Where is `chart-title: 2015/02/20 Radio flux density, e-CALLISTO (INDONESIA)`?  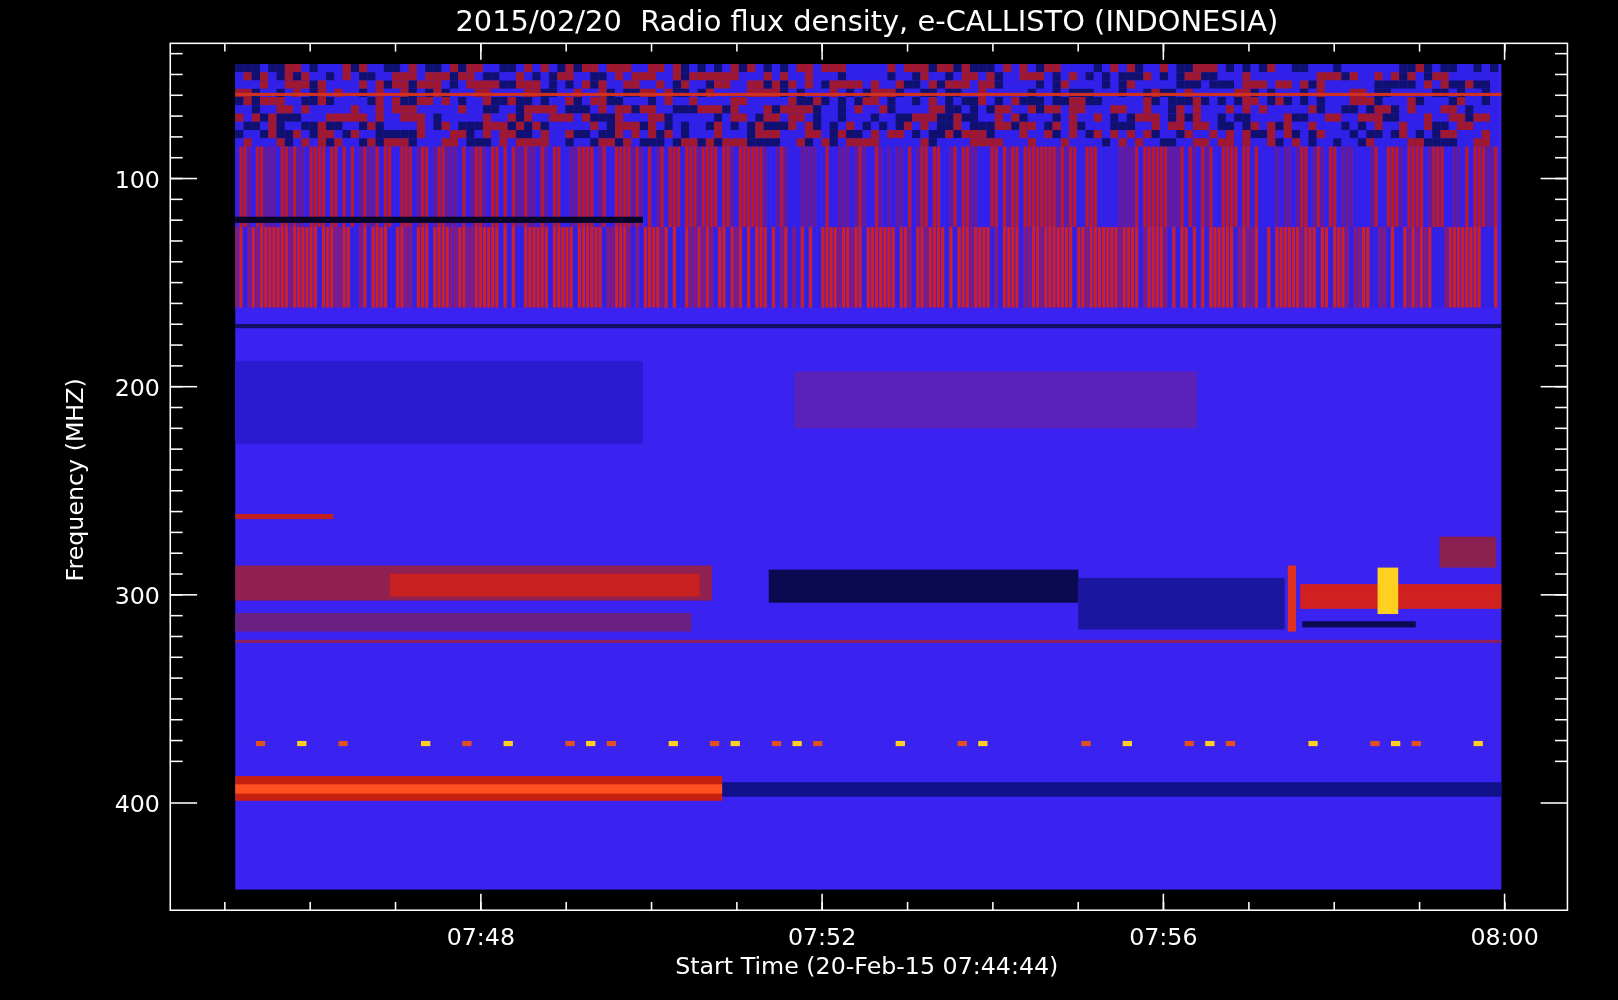 chart-title: 2015/02/20 Radio flux density, e-CALLISTO (INDONESIA) is located at coordinates (867, 20).